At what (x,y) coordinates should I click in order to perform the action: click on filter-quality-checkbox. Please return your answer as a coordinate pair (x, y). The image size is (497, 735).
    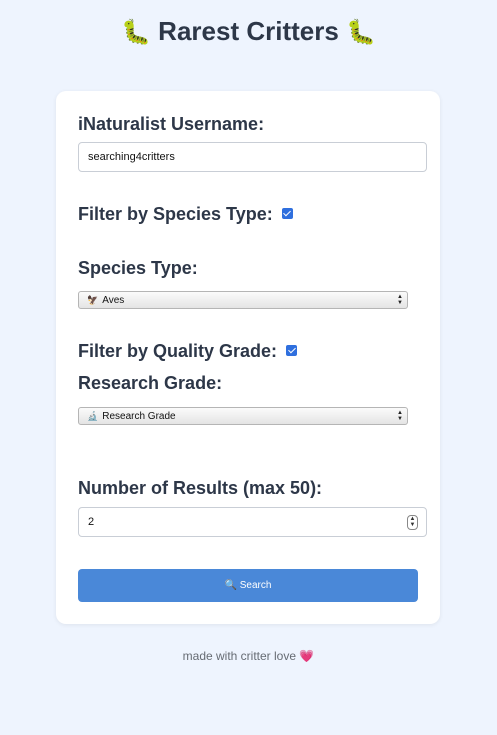
    Looking at the image, I should click on (292, 351).